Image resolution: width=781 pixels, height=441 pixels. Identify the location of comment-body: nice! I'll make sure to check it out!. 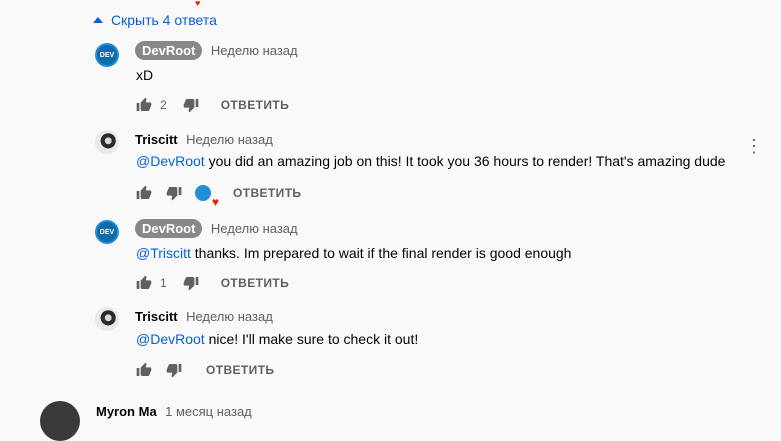
(311, 339).